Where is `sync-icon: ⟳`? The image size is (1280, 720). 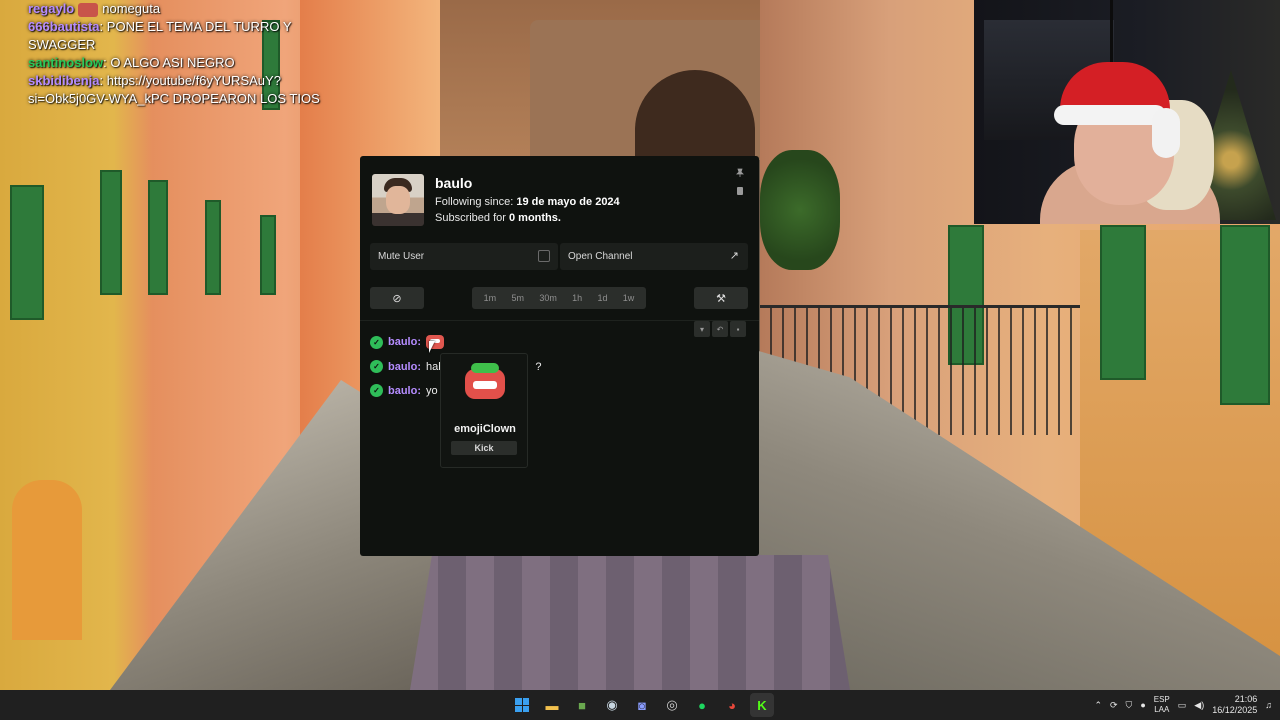
sync-icon: ⟳ is located at coordinates (1114, 705).